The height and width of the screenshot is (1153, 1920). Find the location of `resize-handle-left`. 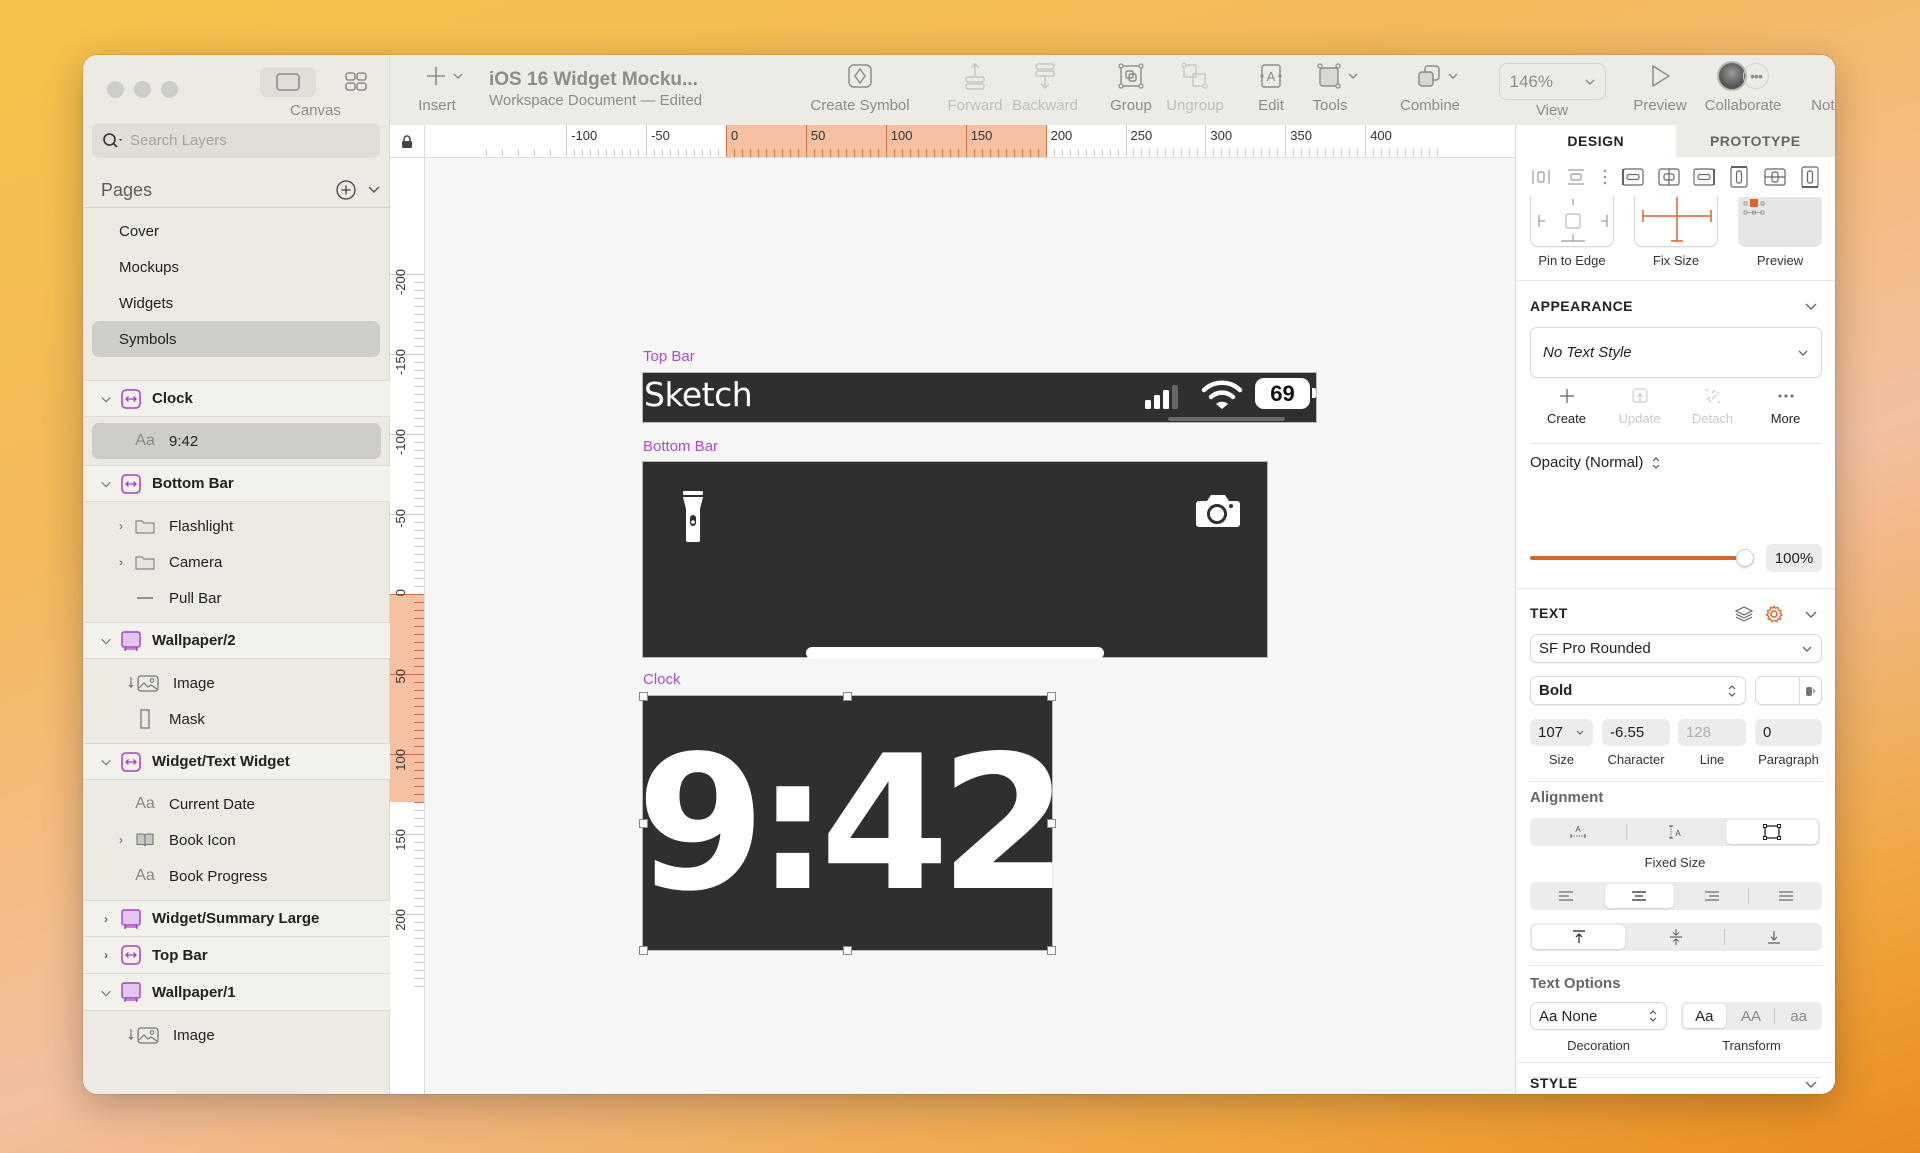

resize-handle-left is located at coordinates (643, 823).